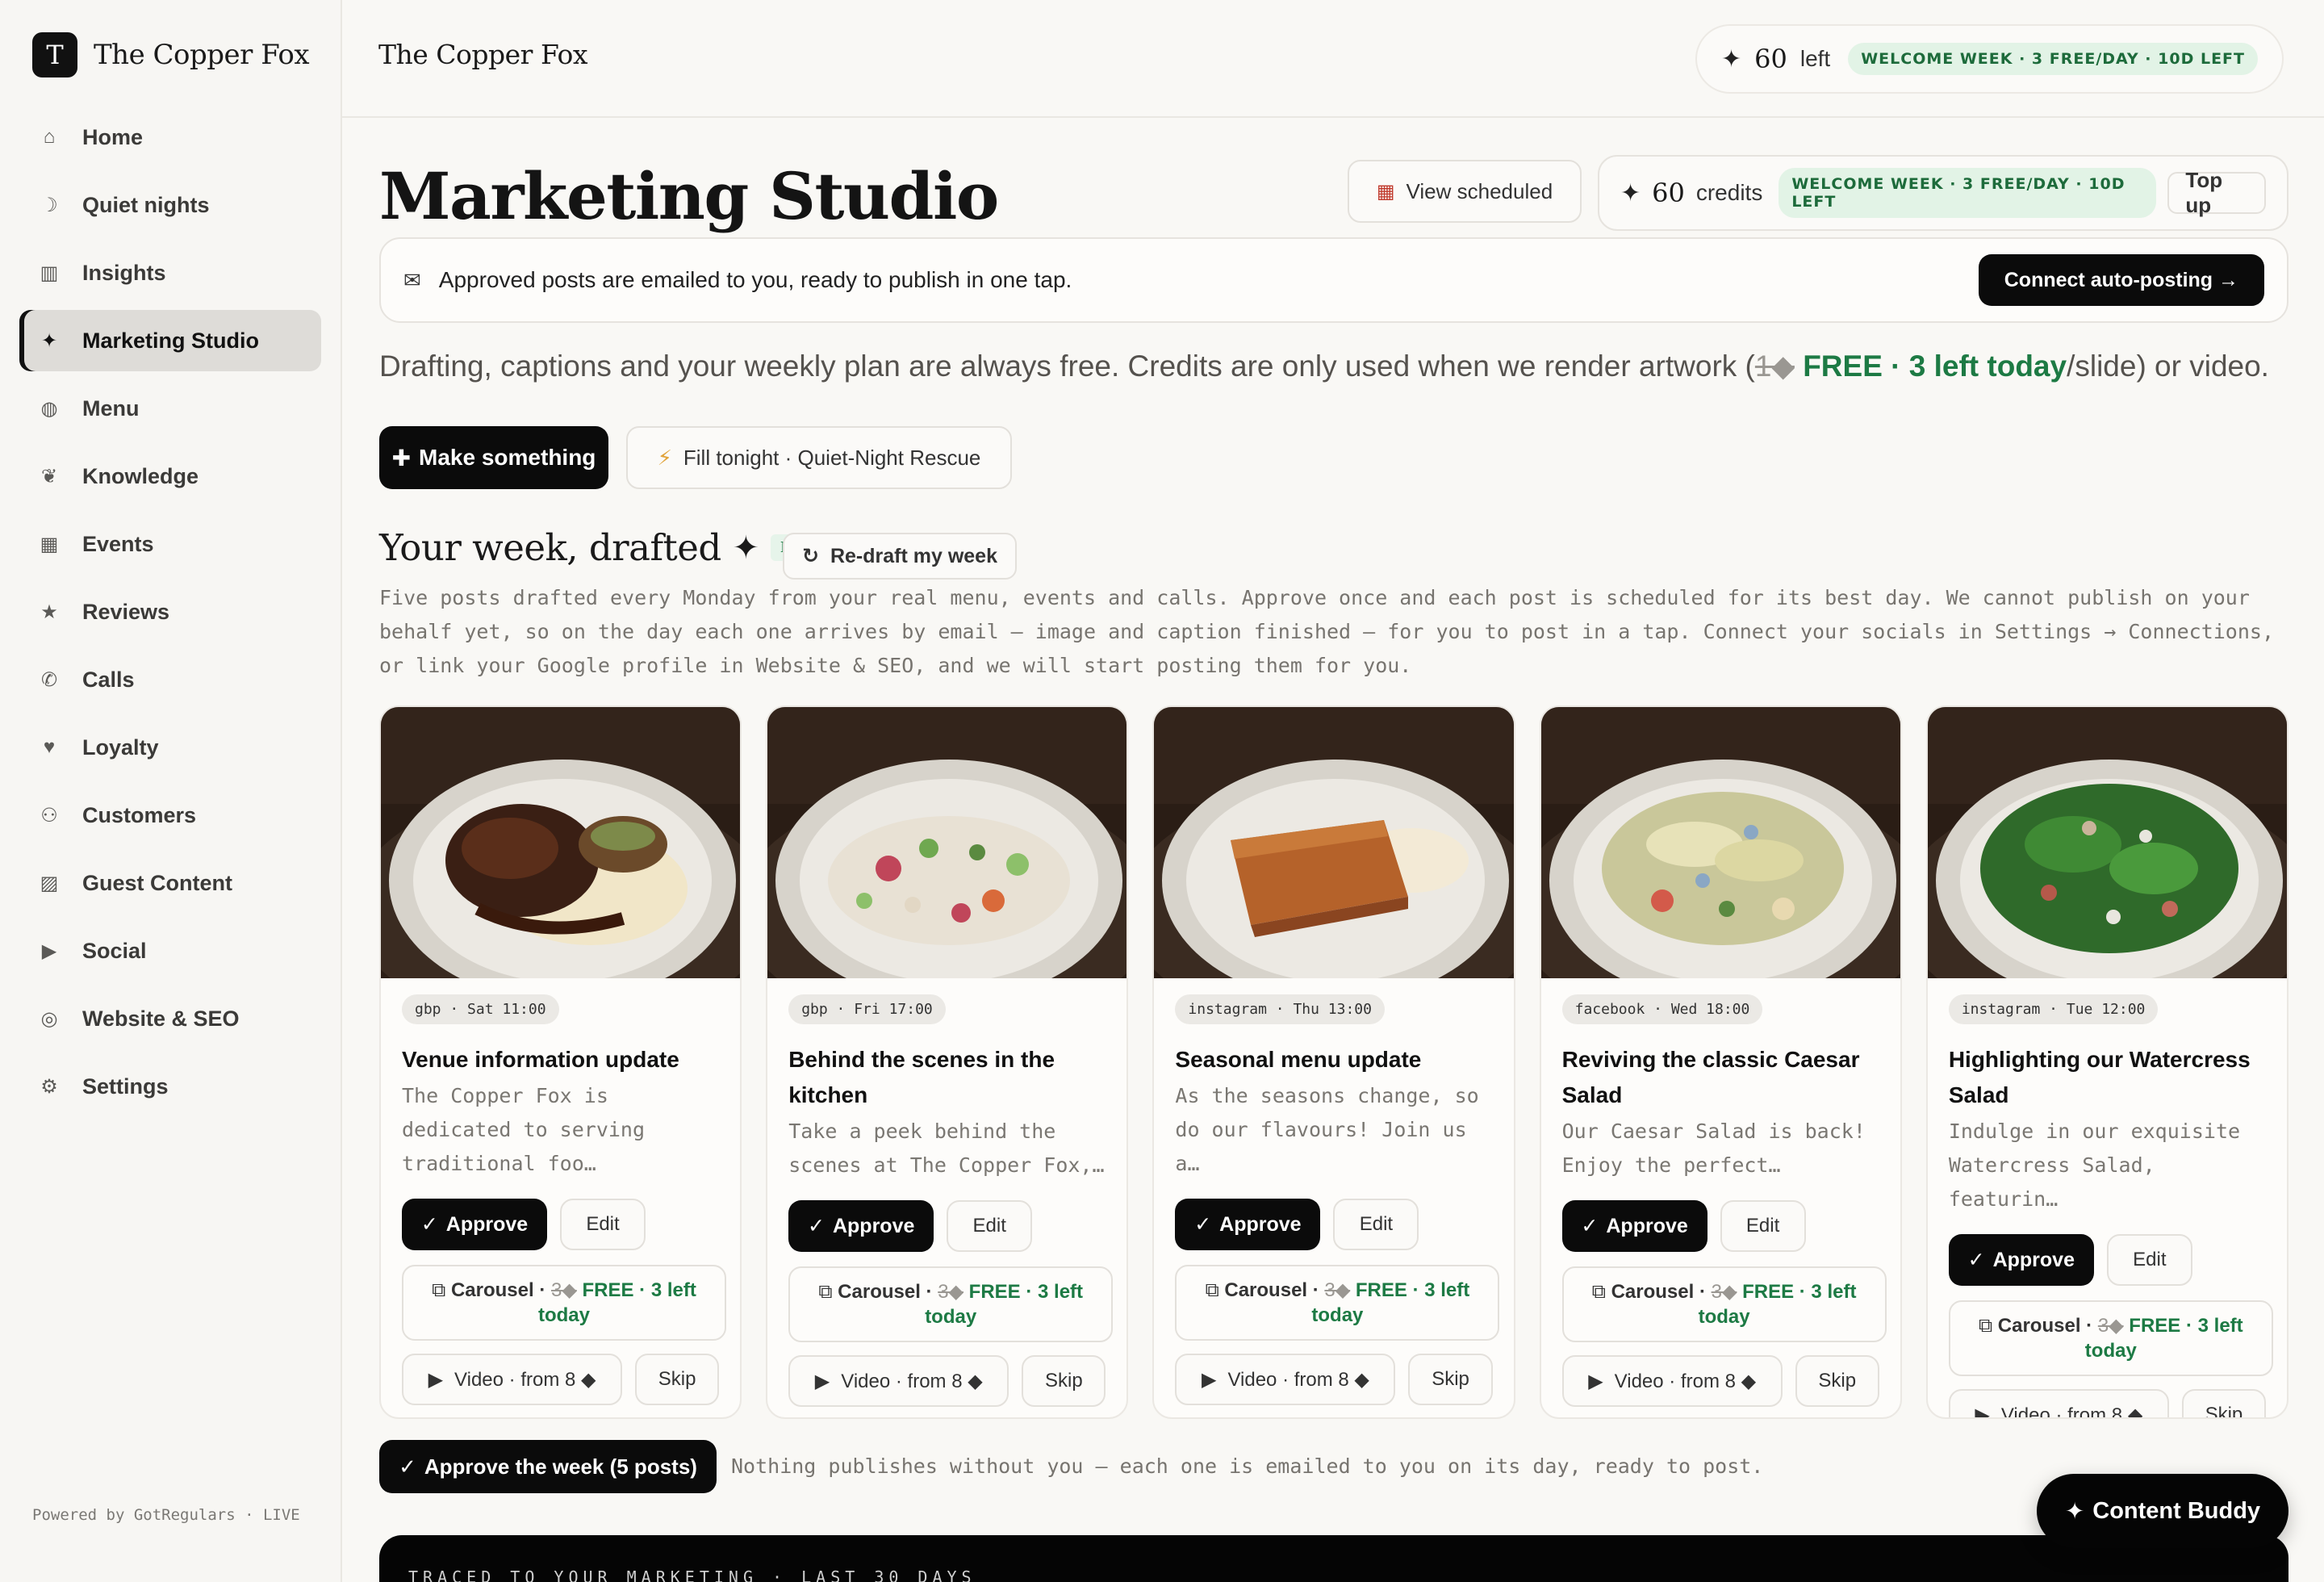 The height and width of the screenshot is (1582, 2324). What do you see at coordinates (525, 1379) in the screenshot?
I see `video-label: Video · from 8 ◆` at bounding box center [525, 1379].